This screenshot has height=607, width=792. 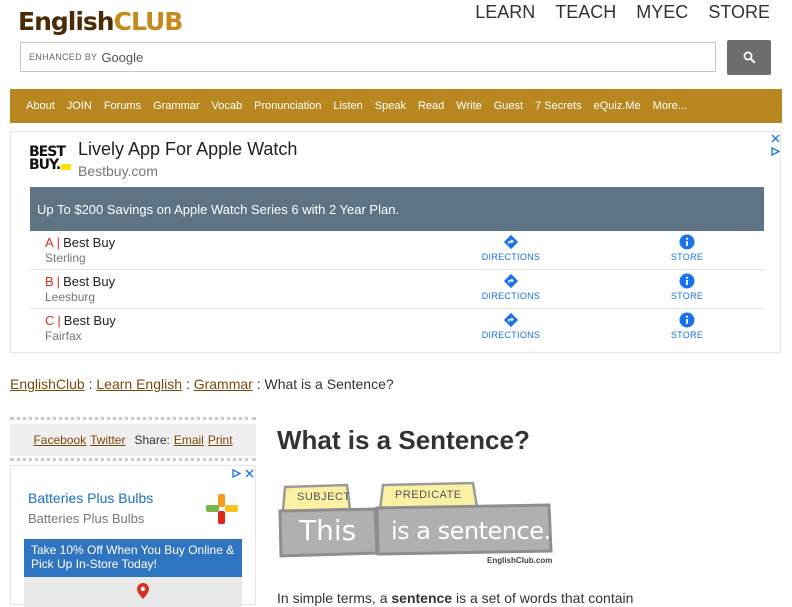 What do you see at coordinates (368, 57) in the screenshot?
I see `search-input: ENHANCED BY Google` at bounding box center [368, 57].